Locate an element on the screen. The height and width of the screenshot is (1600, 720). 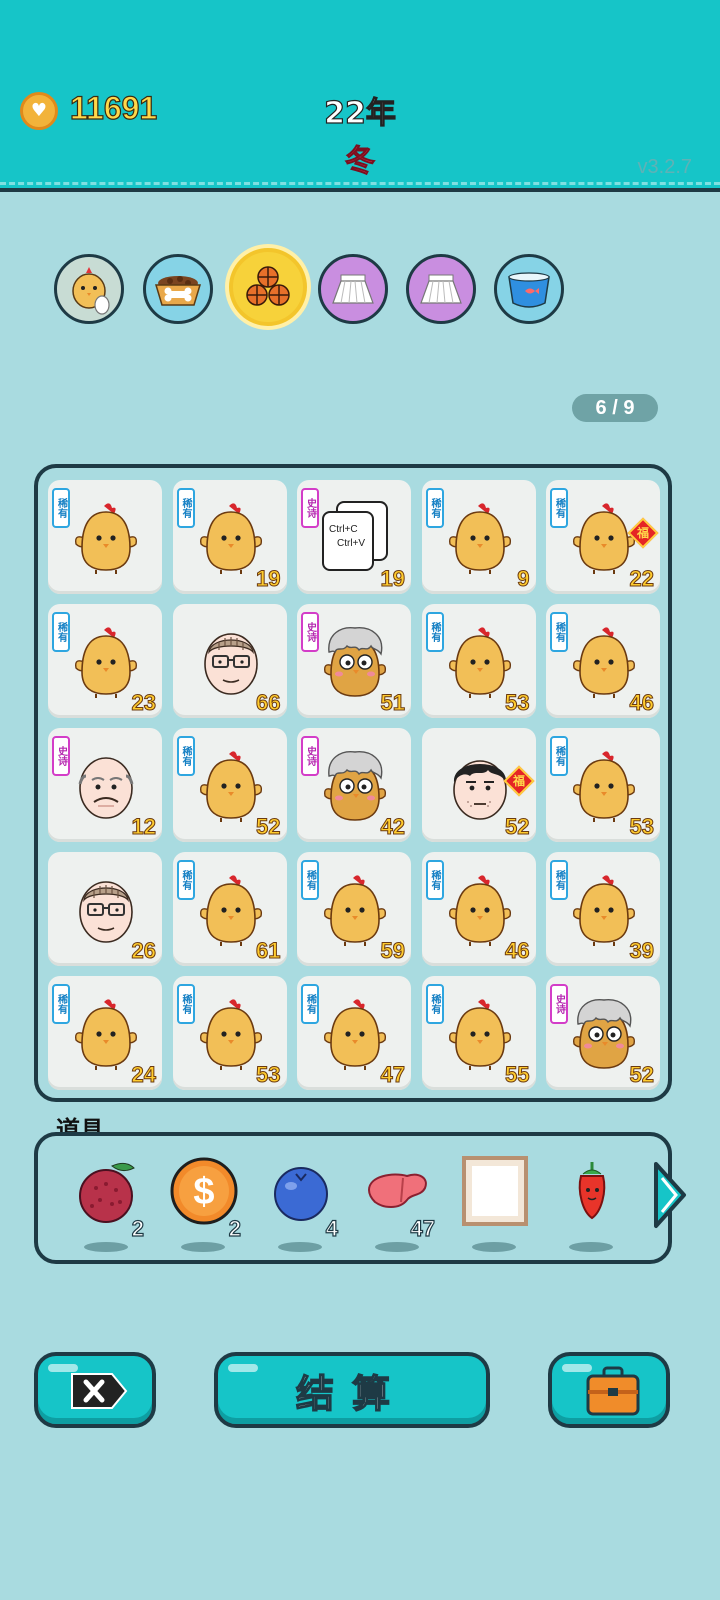
board-cell: 稀有 55 is located at coordinates (478, 1033).